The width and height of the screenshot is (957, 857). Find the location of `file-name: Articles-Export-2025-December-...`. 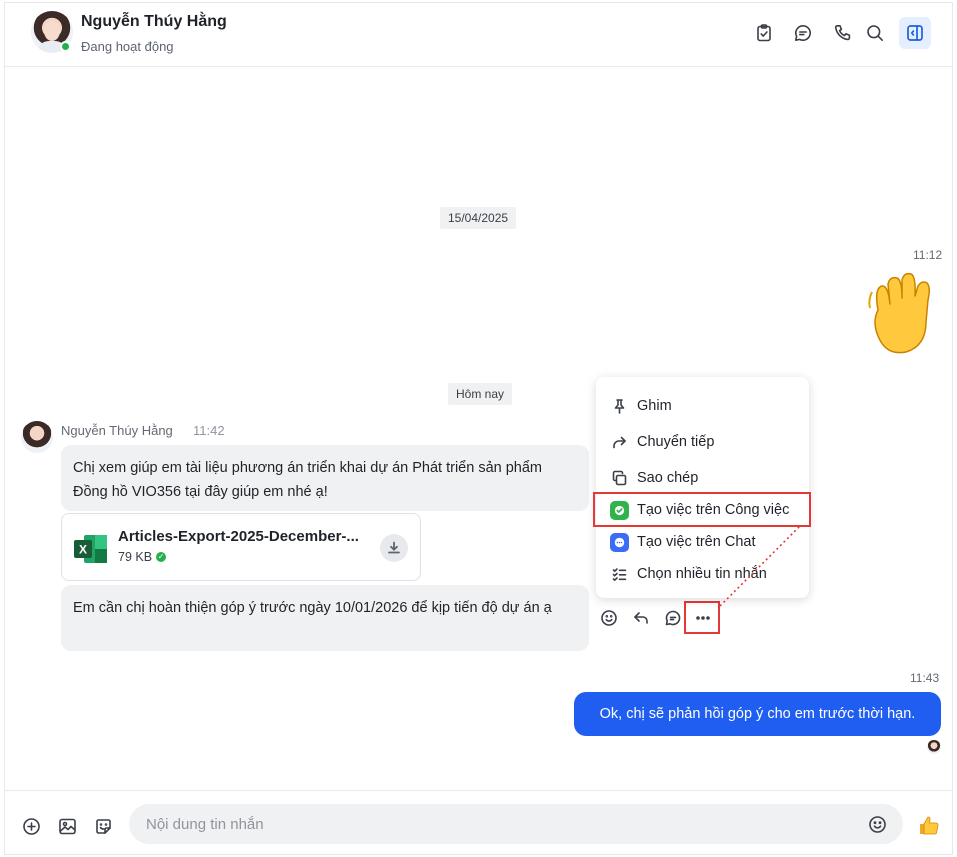

file-name: Articles-Export-2025-December-... is located at coordinates (238, 536).